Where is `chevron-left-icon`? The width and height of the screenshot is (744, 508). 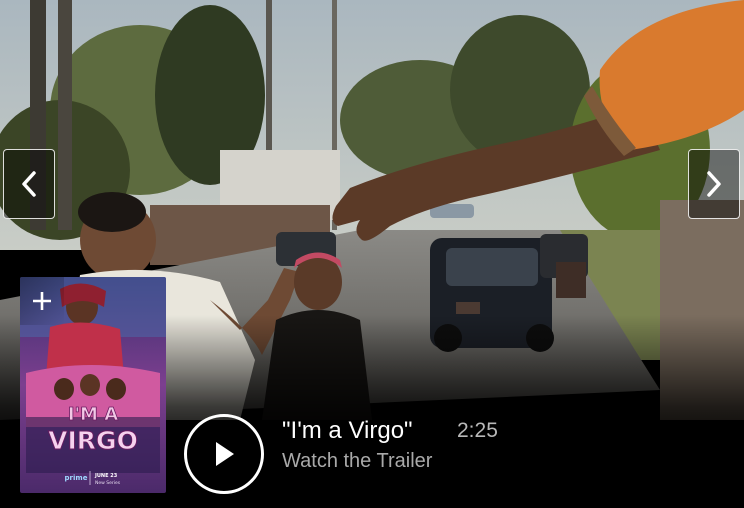
chevron-left-icon is located at coordinates (29, 184).